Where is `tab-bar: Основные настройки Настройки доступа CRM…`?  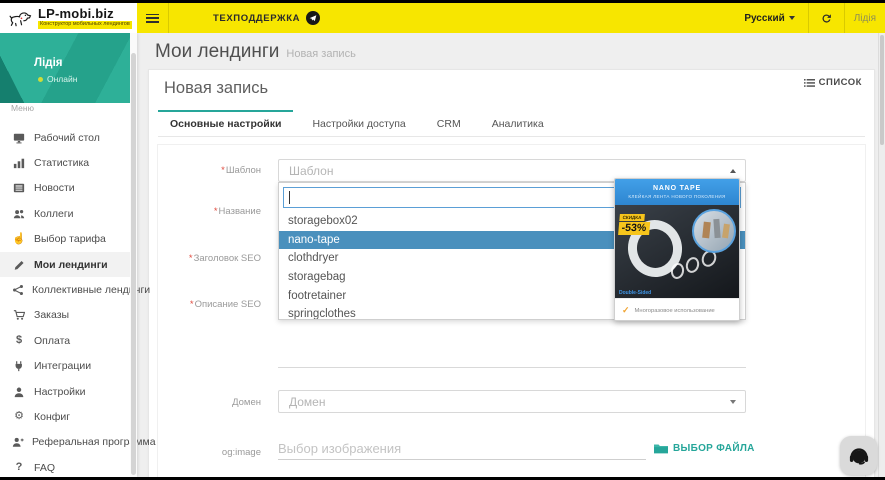
tab-bar: Основные настройки Настройки доступа CRM… is located at coordinates (511, 123).